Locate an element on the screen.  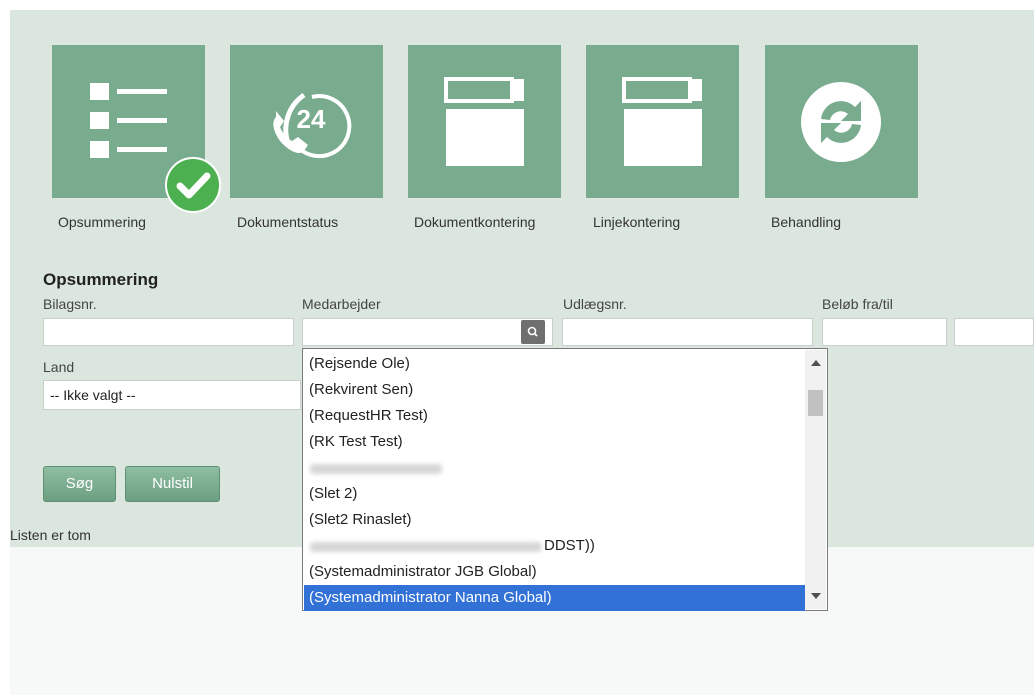
step-label: Opsummering is located at coordinates (102, 222).